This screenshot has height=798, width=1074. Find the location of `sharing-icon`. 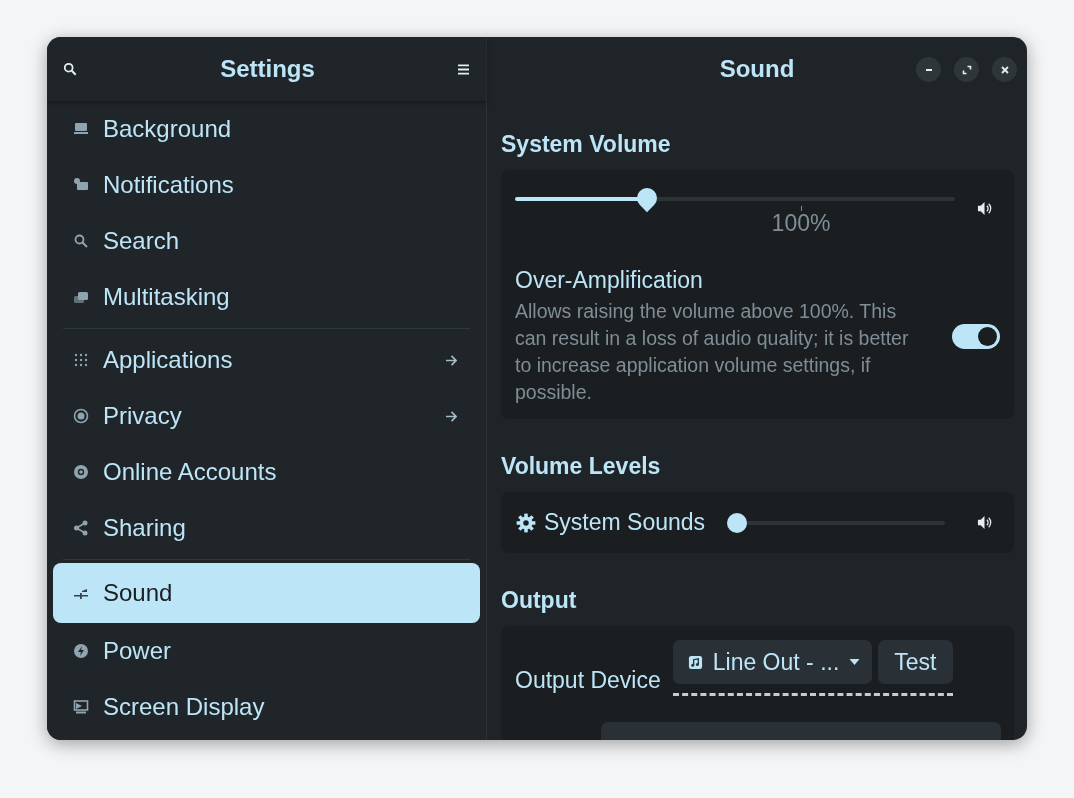

sharing-icon is located at coordinates (81, 528).